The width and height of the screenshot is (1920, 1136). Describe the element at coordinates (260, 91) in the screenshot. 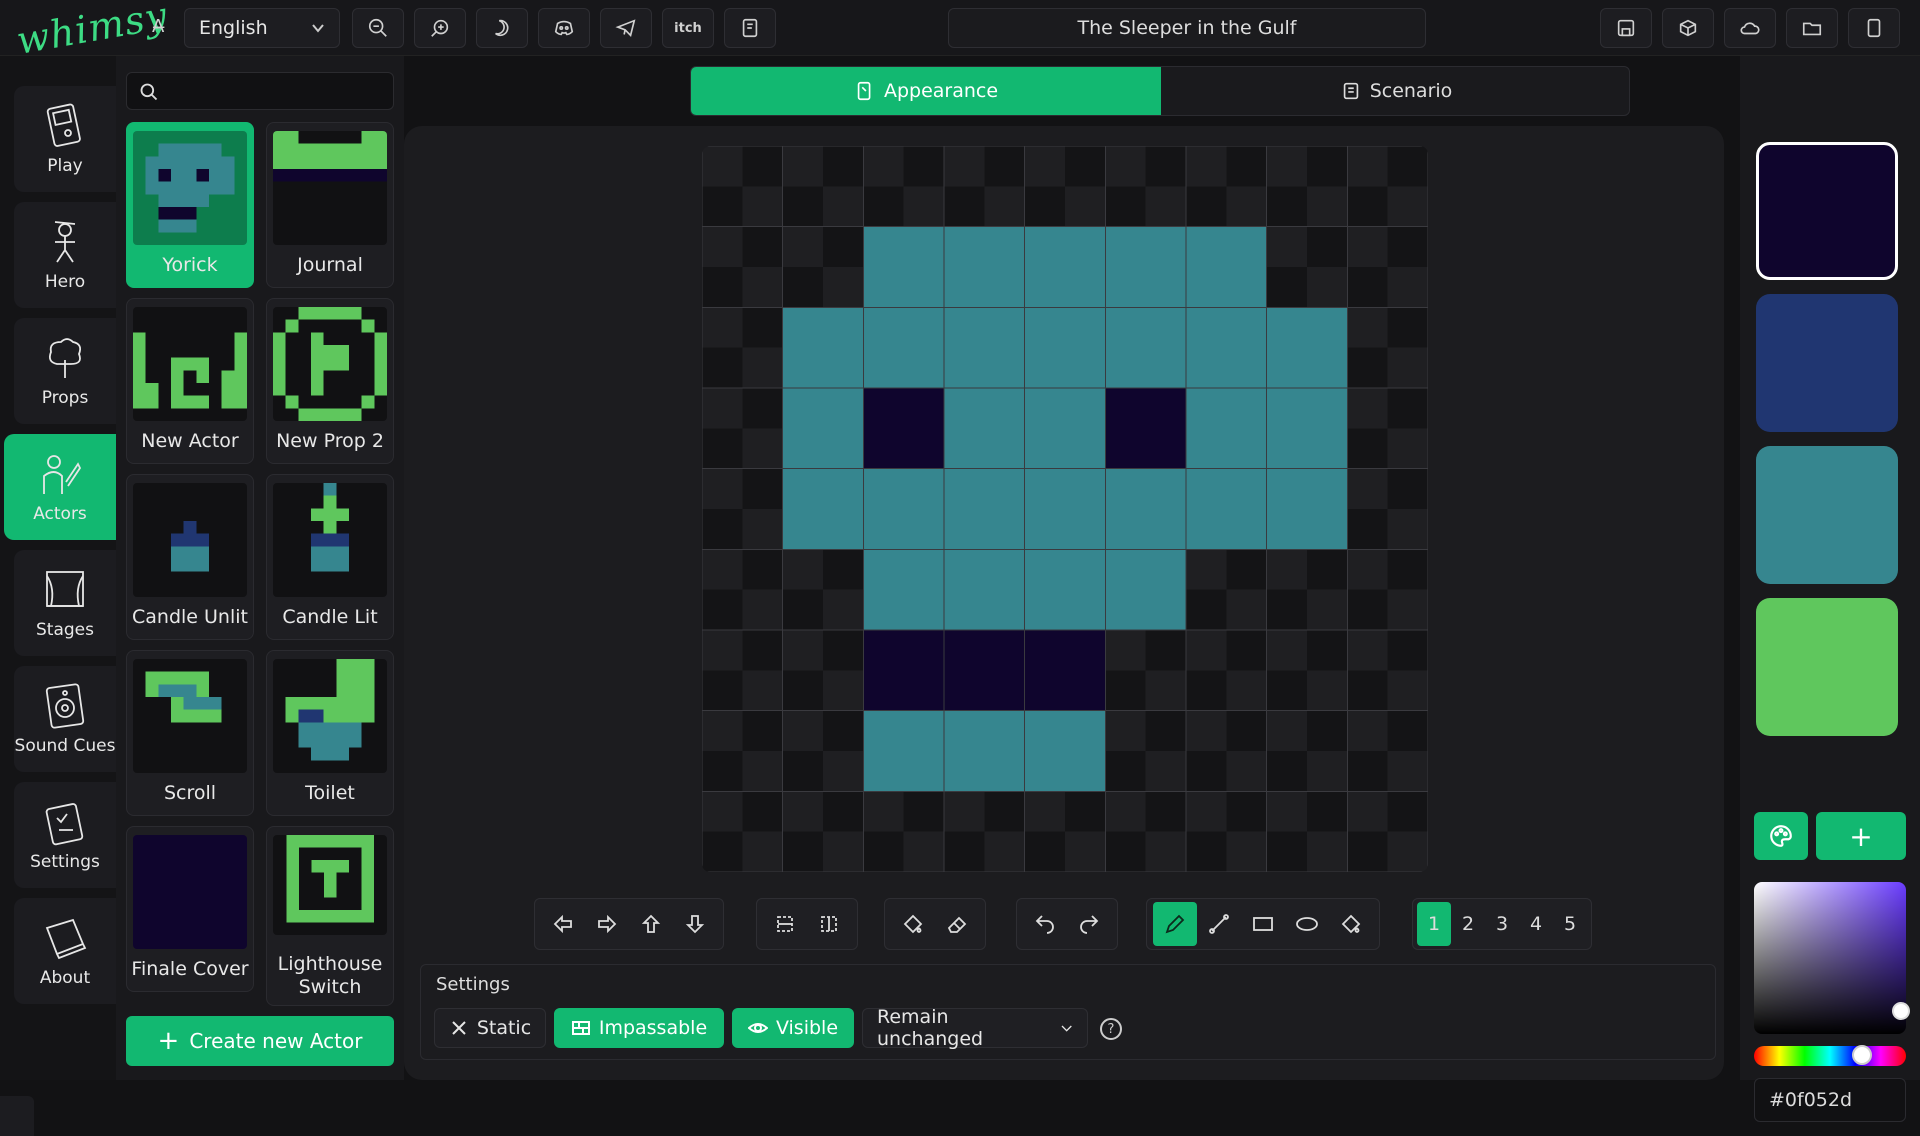

I see `search-input` at that location.